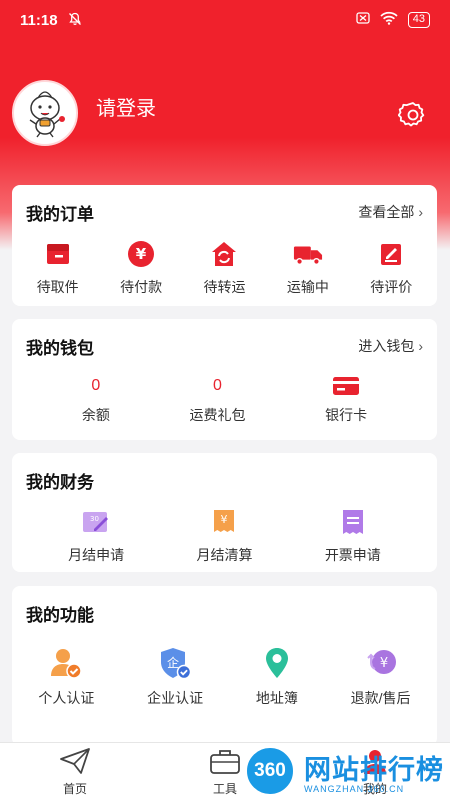 This screenshot has width=450, height=800. What do you see at coordinates (391, 287) in the screenshot?
I see `order-item-label: 待评价` at bounding box center [391, 287].